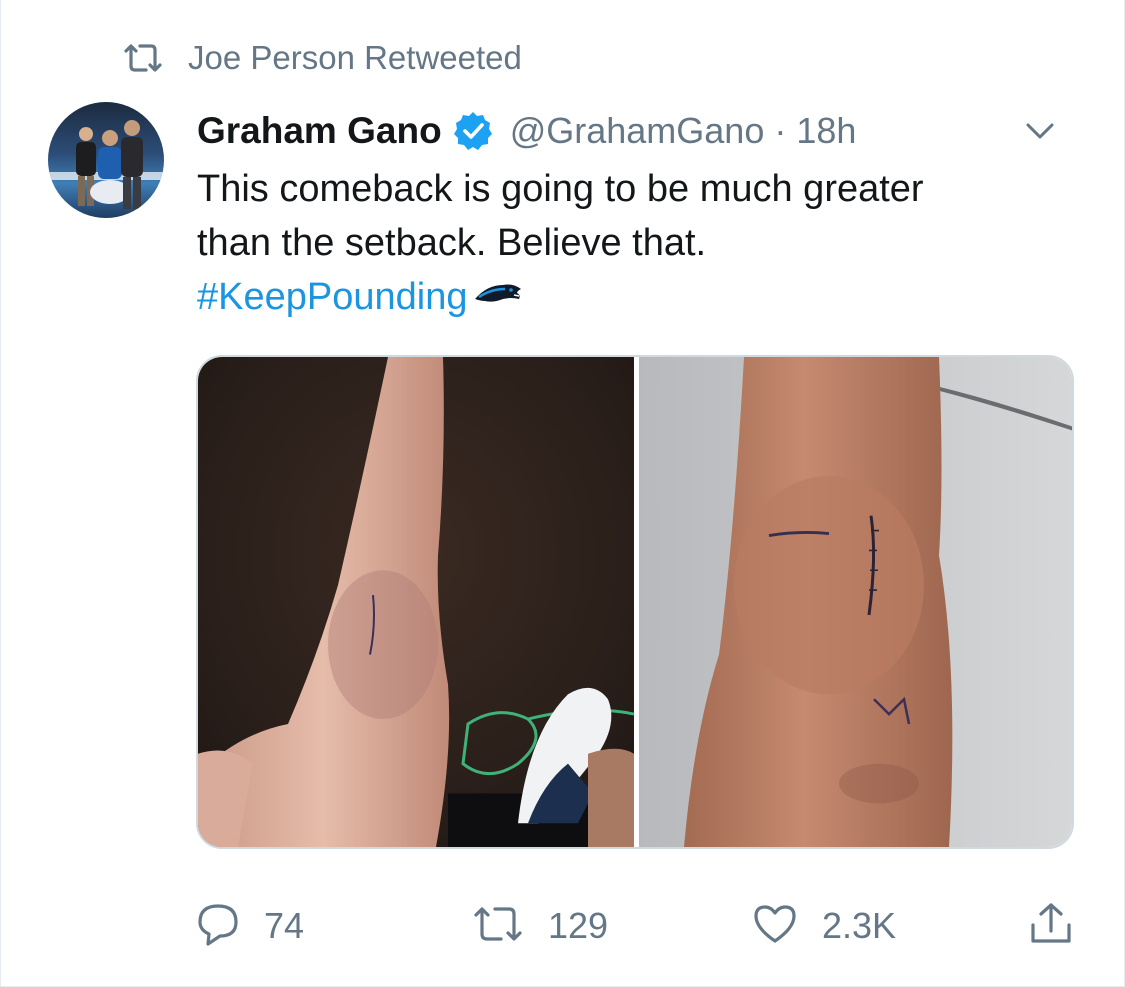 This screenshot has width=1125, height=987. What do you see at coordinates (218, 926) in the screenshot?
I see `reply-icon` at bounding box center [218, 926].